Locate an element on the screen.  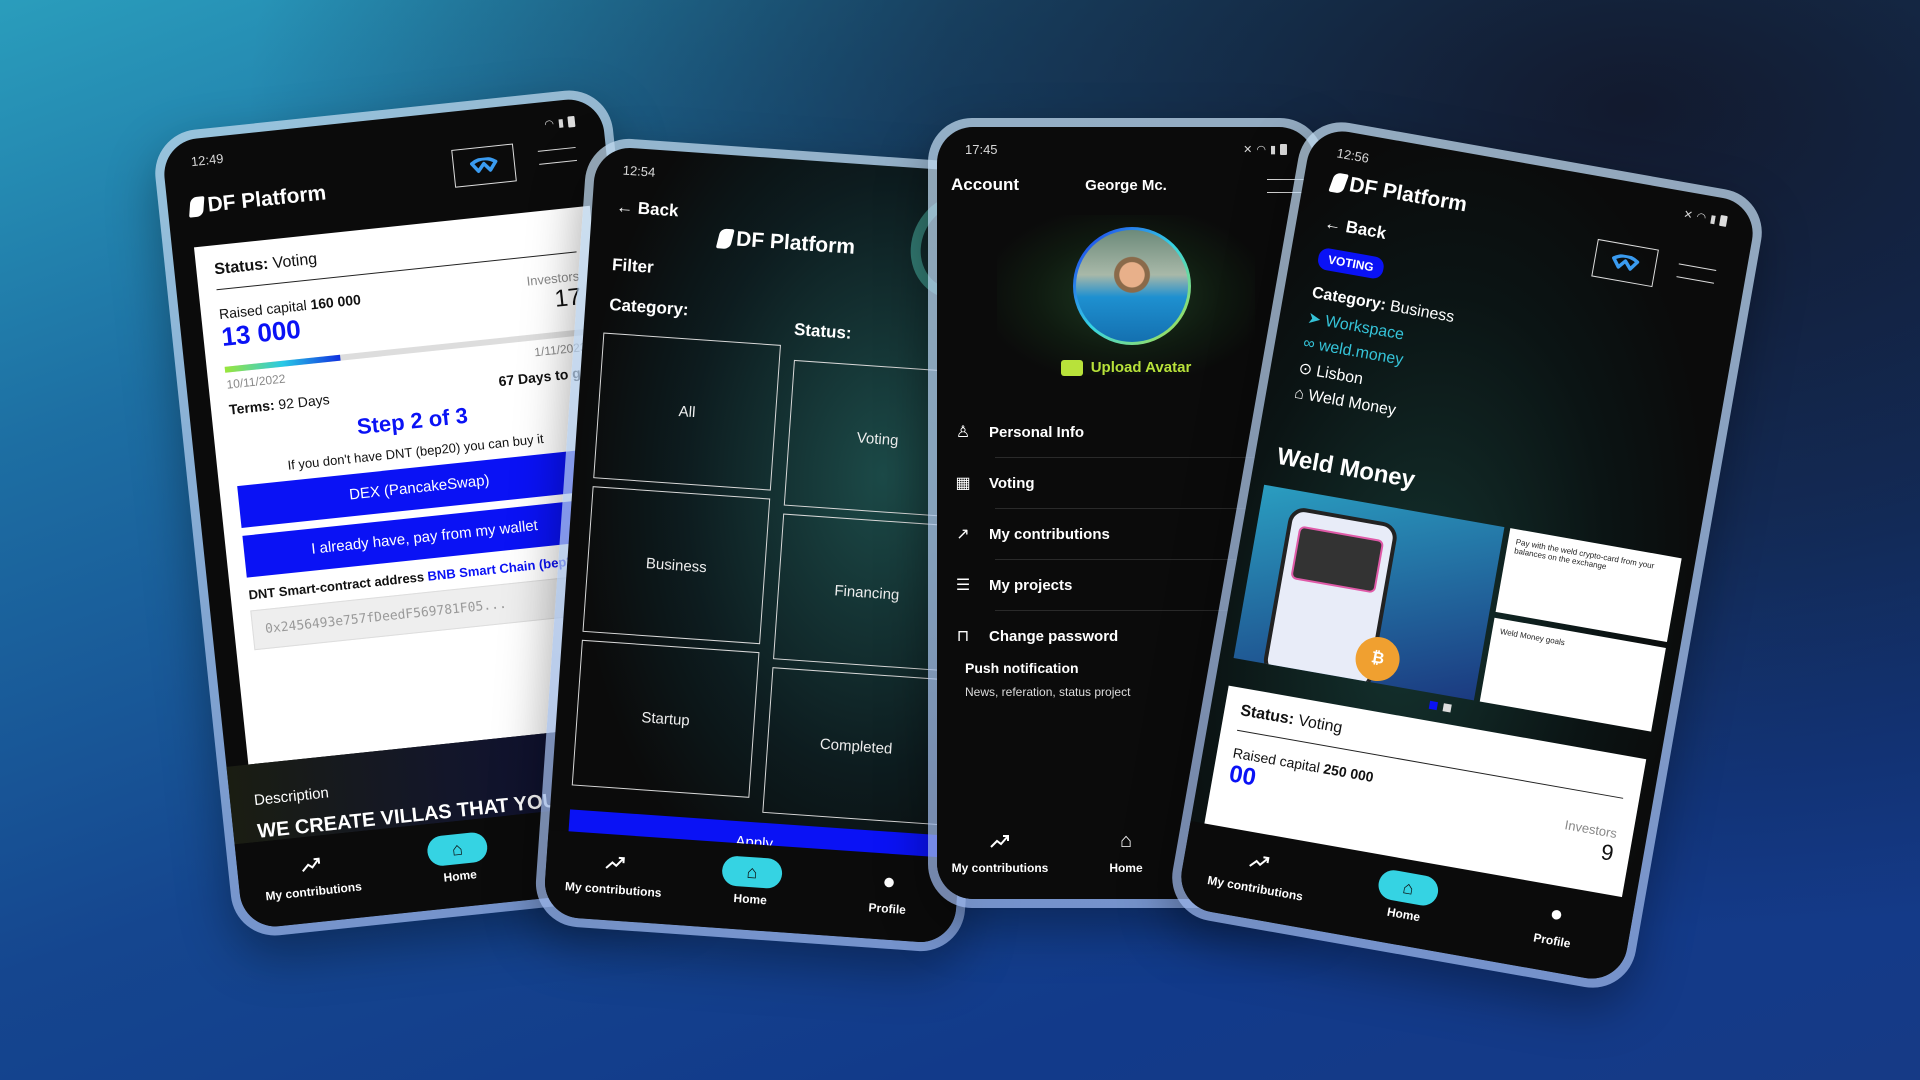
status-time: 12:56 is located at coordinates (1353, 155).